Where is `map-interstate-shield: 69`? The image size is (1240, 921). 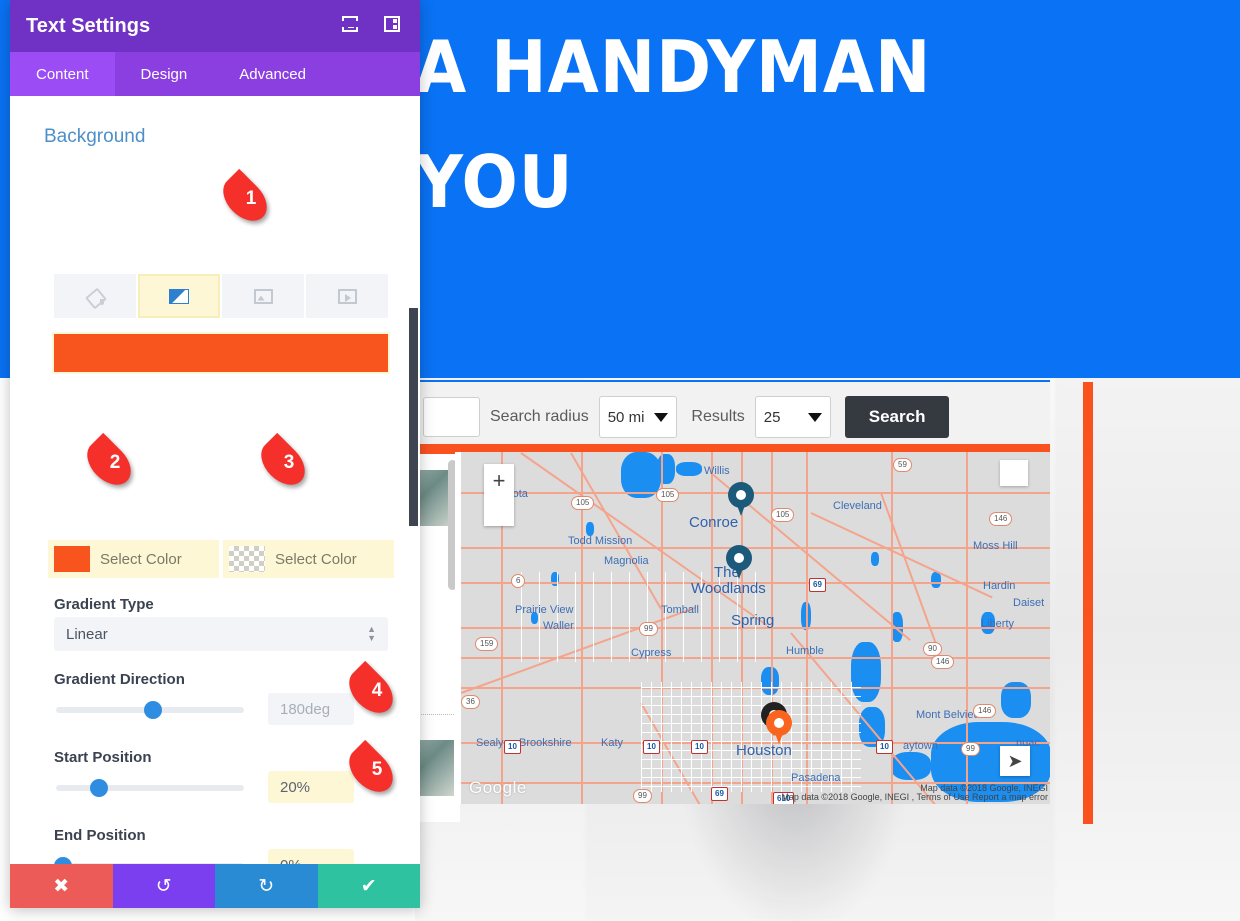
map-interstate-shield: 69 is located at coordinates (817, 585).